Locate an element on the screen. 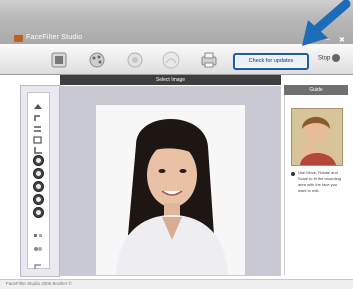  guide-illustration is located at coordinates (317, 137).